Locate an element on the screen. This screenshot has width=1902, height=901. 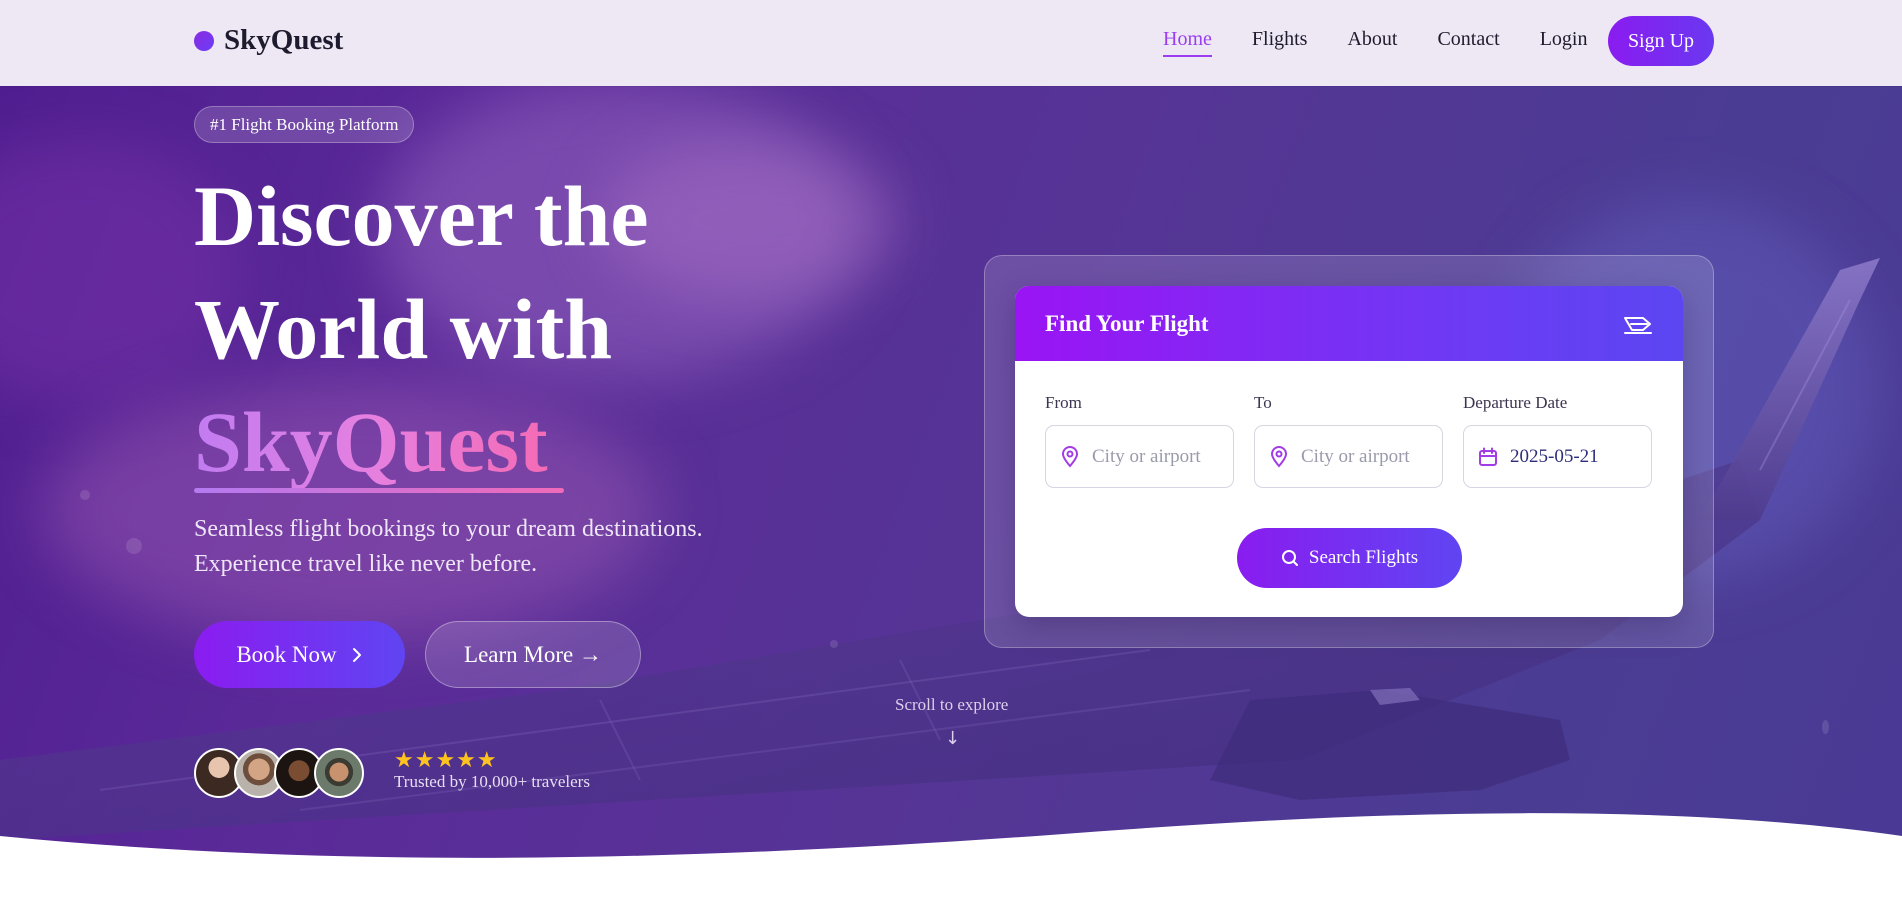
book-now-label: Book Now is located at coordinates (286, 654).